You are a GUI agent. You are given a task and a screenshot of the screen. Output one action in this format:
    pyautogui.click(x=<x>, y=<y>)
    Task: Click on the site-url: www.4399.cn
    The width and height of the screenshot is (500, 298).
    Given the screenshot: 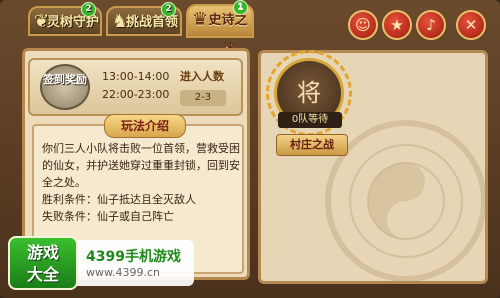 What is the action you would take?
    pyautogui.click(x=123, y=272)
    